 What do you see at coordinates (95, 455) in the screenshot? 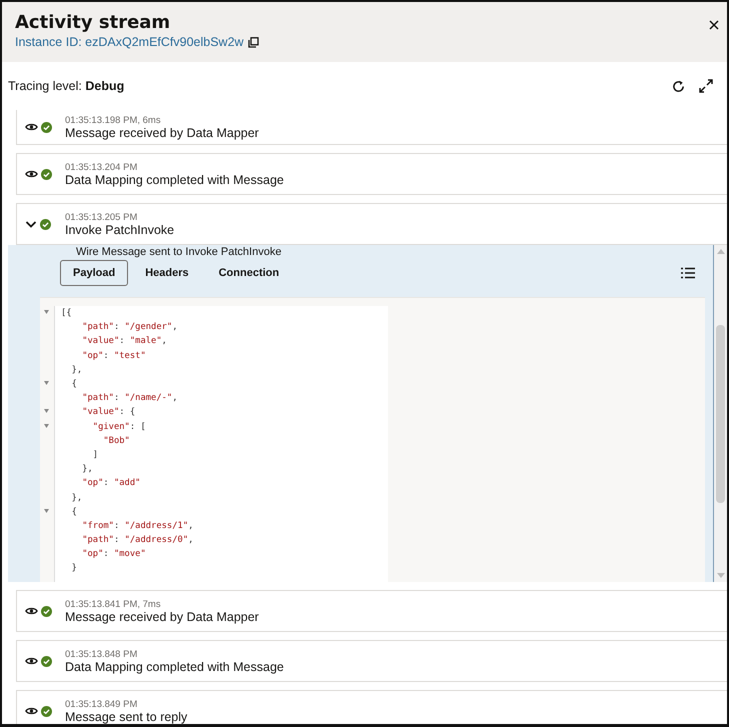
I see `code-line: ]` at bounding box center [95, 455].